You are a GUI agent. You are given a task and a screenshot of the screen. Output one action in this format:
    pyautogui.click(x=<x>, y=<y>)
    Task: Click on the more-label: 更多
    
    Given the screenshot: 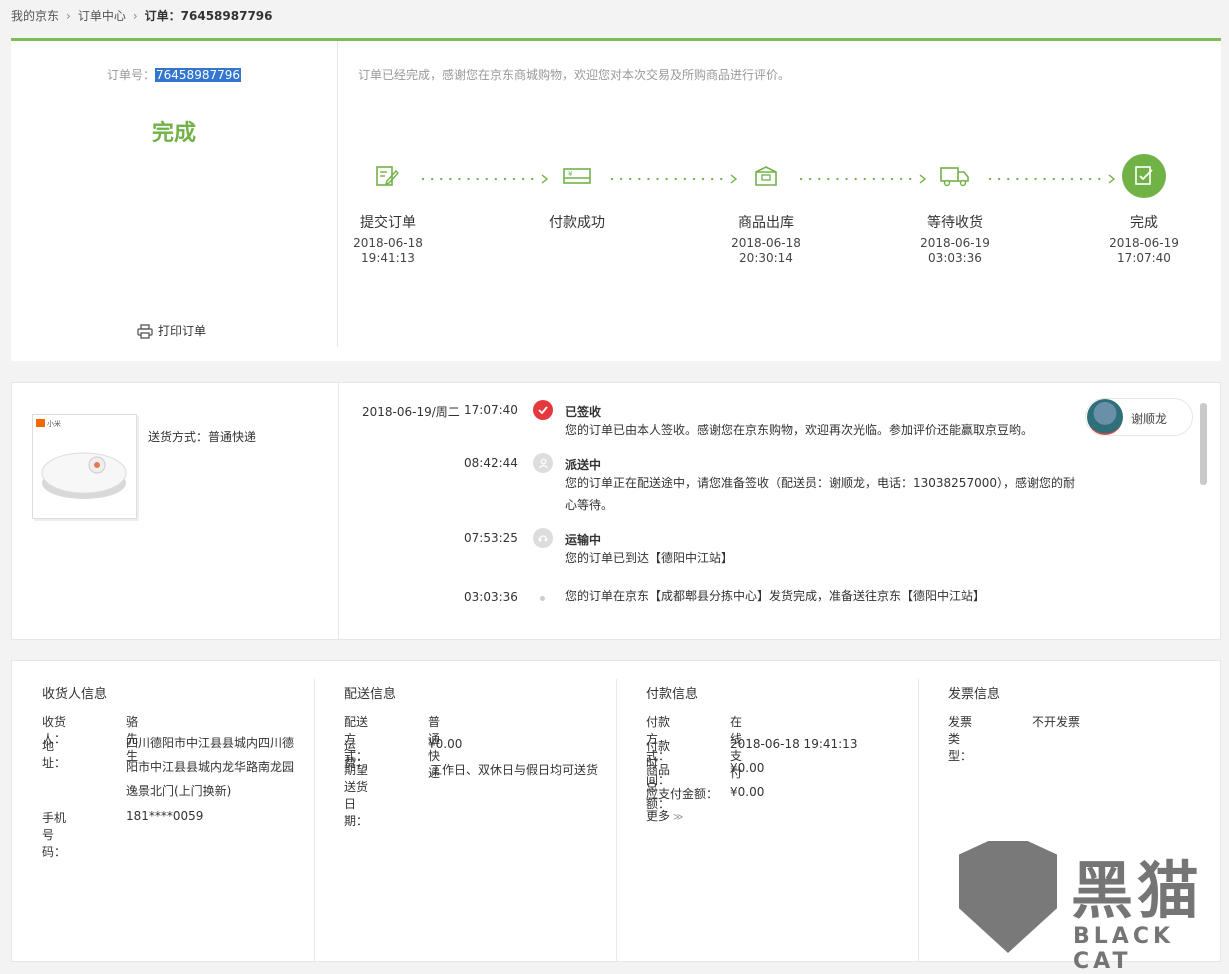 What is the action you would take?
    pyautogui.click(x=658, y=816)
    